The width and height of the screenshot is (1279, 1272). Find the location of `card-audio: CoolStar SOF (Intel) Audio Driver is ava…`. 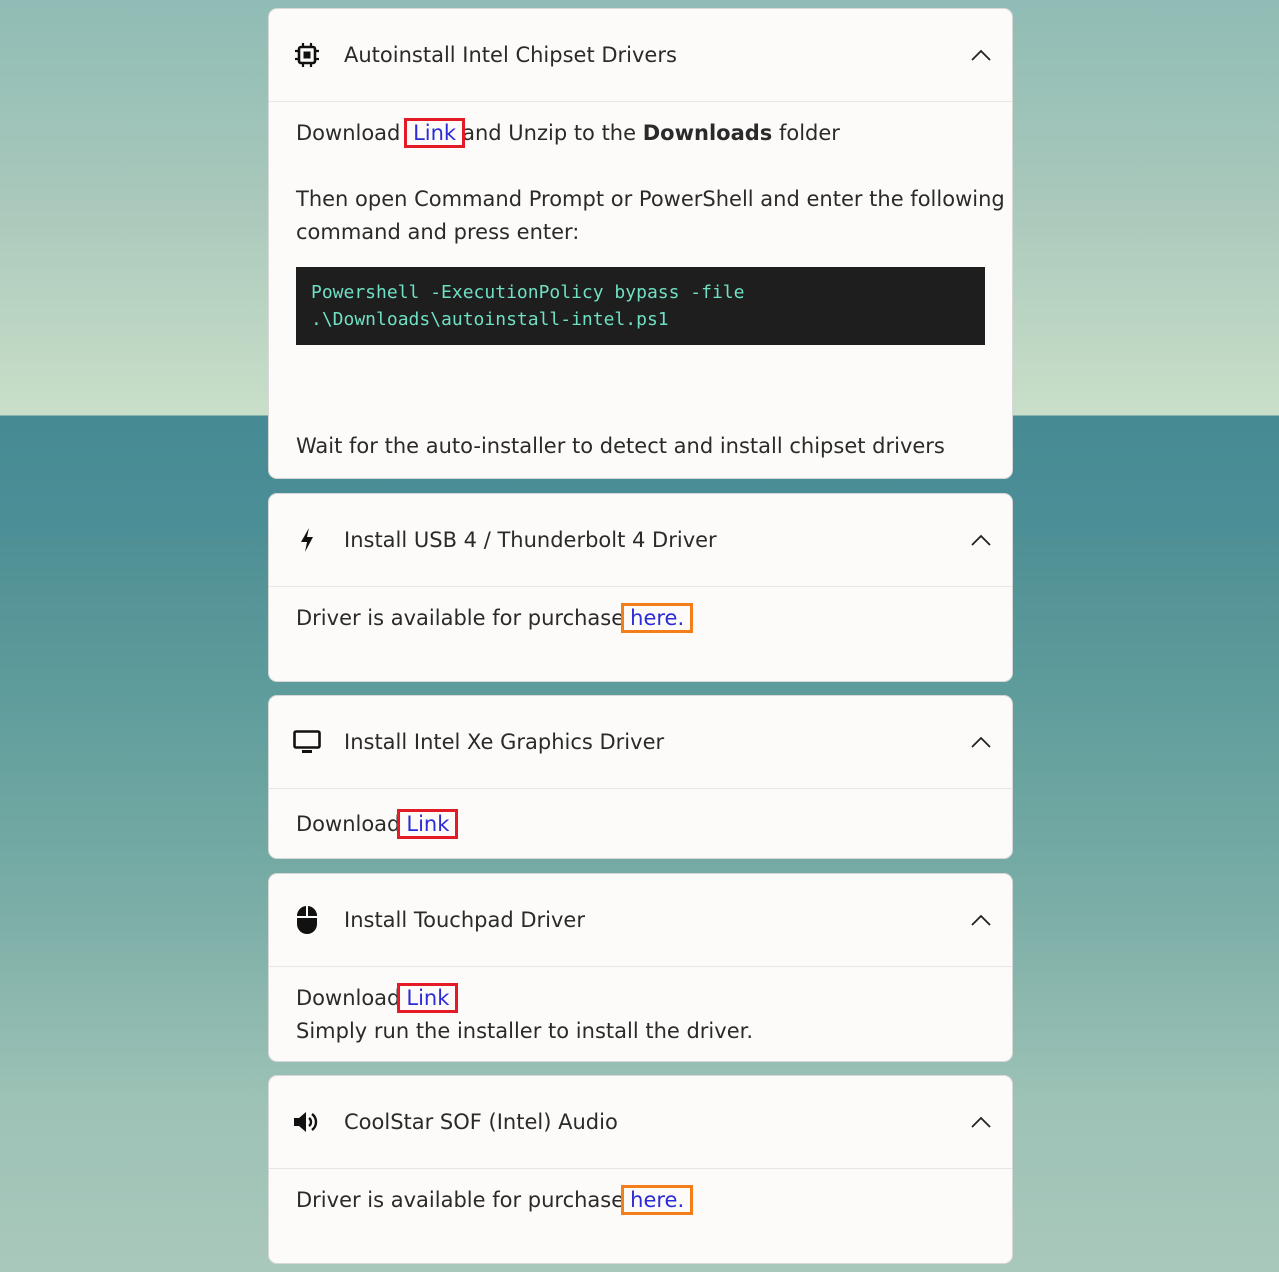

card-audio: CoolStar SOF (Intel) Audio Driver is ava… is located at coordinates (640, 1169).